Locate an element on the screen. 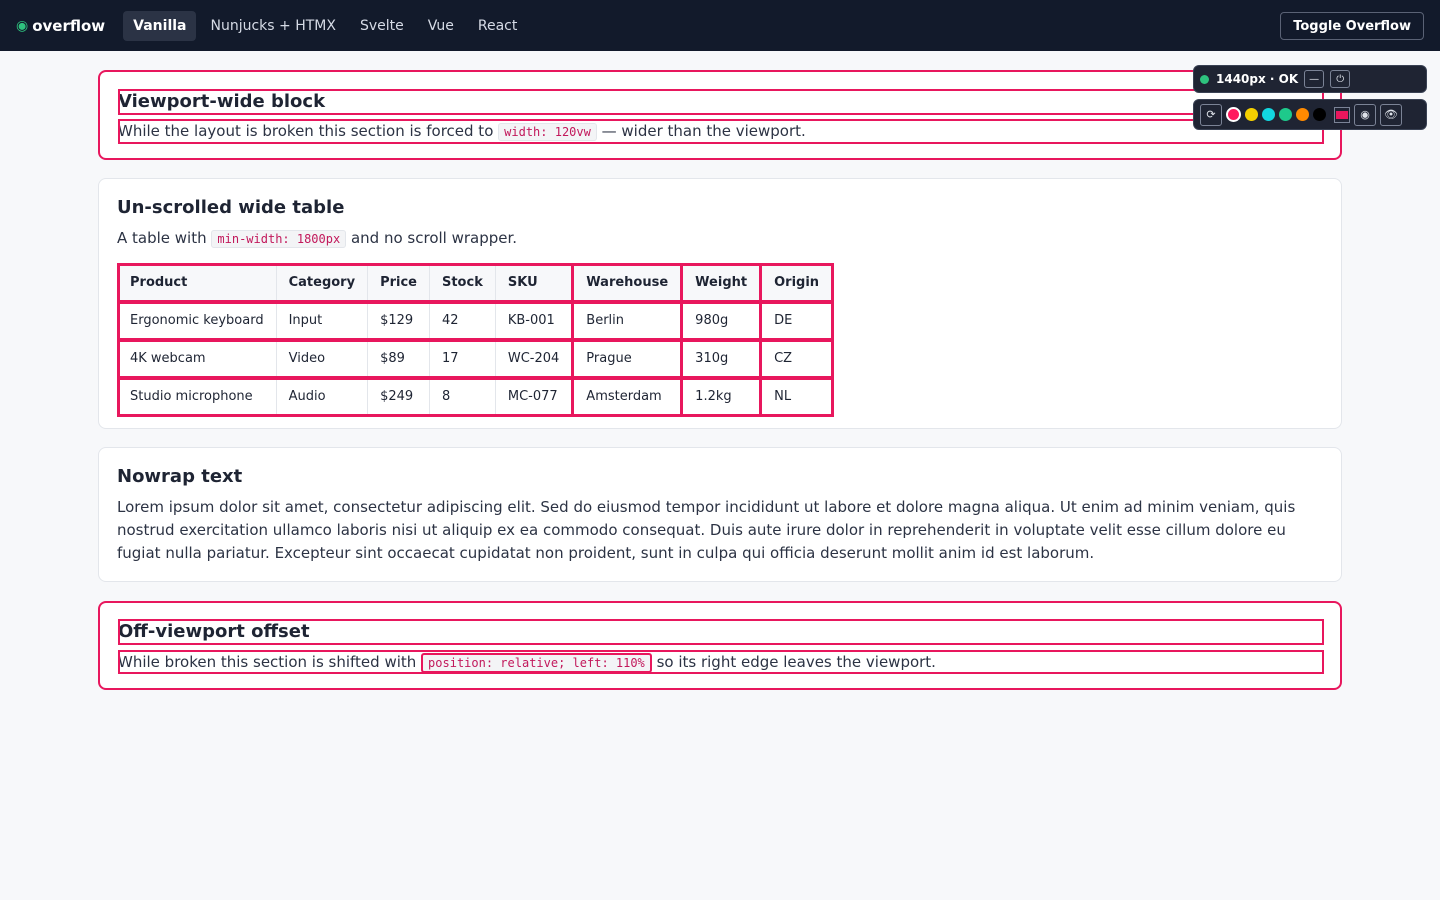 This screenshot has width=1440, height=900. table-cell: 980g is located at coordinates (721, 320).